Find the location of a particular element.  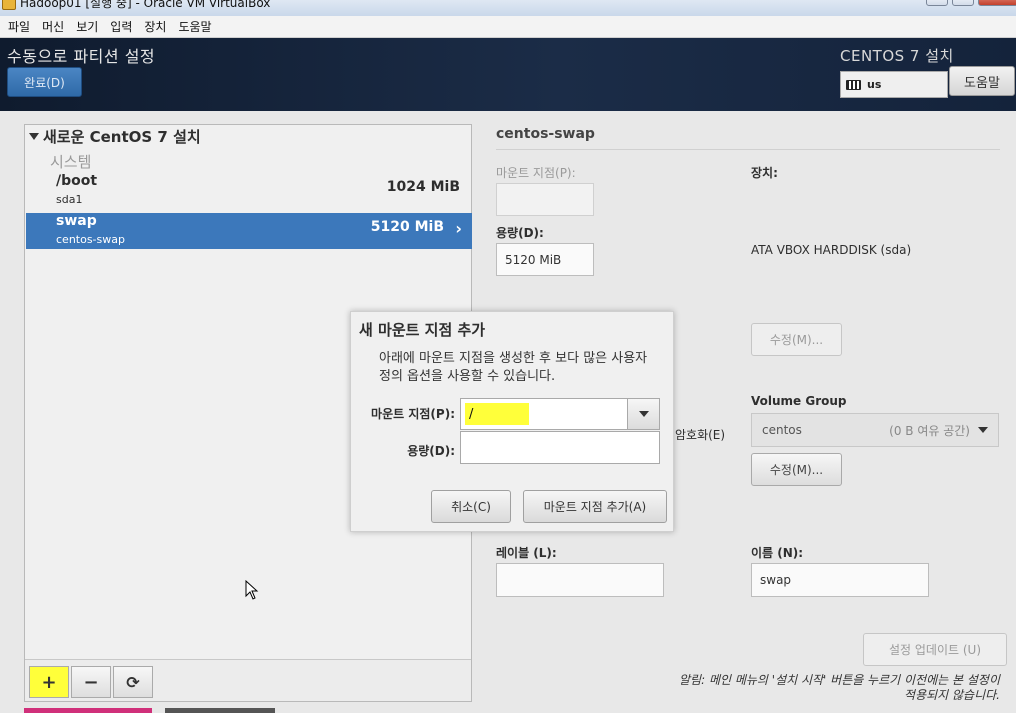

volume-group-label: Volume Group is located at coordinates (799, 401).